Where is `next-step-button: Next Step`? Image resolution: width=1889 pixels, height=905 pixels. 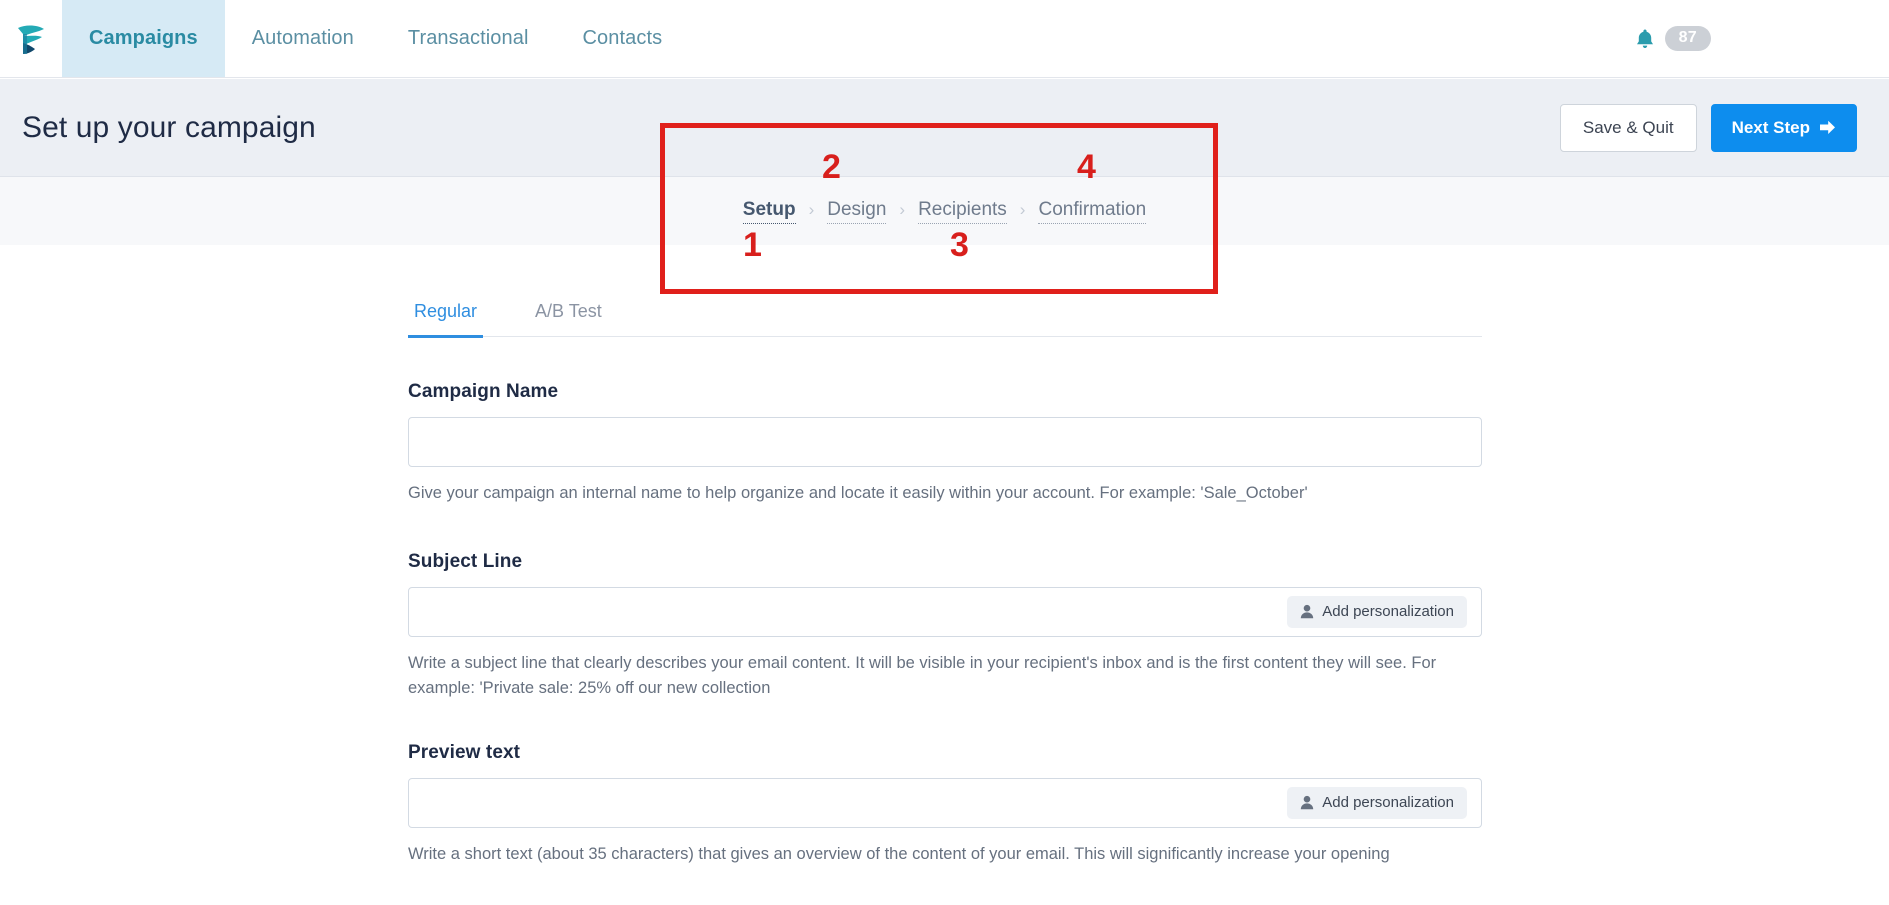 next-step-button: Next Step is located at coordinates (1783, 127).